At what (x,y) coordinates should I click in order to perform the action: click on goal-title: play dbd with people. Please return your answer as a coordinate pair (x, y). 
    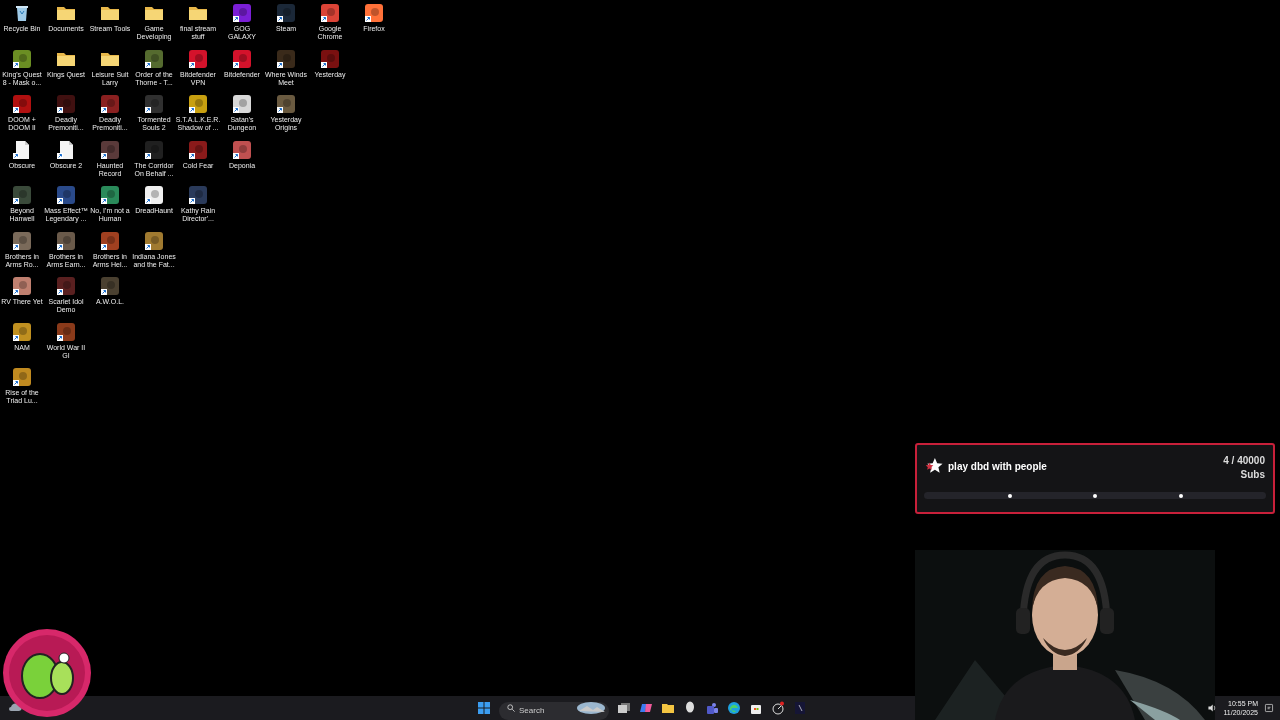
    Looking at the image, I should click on (998, 466).